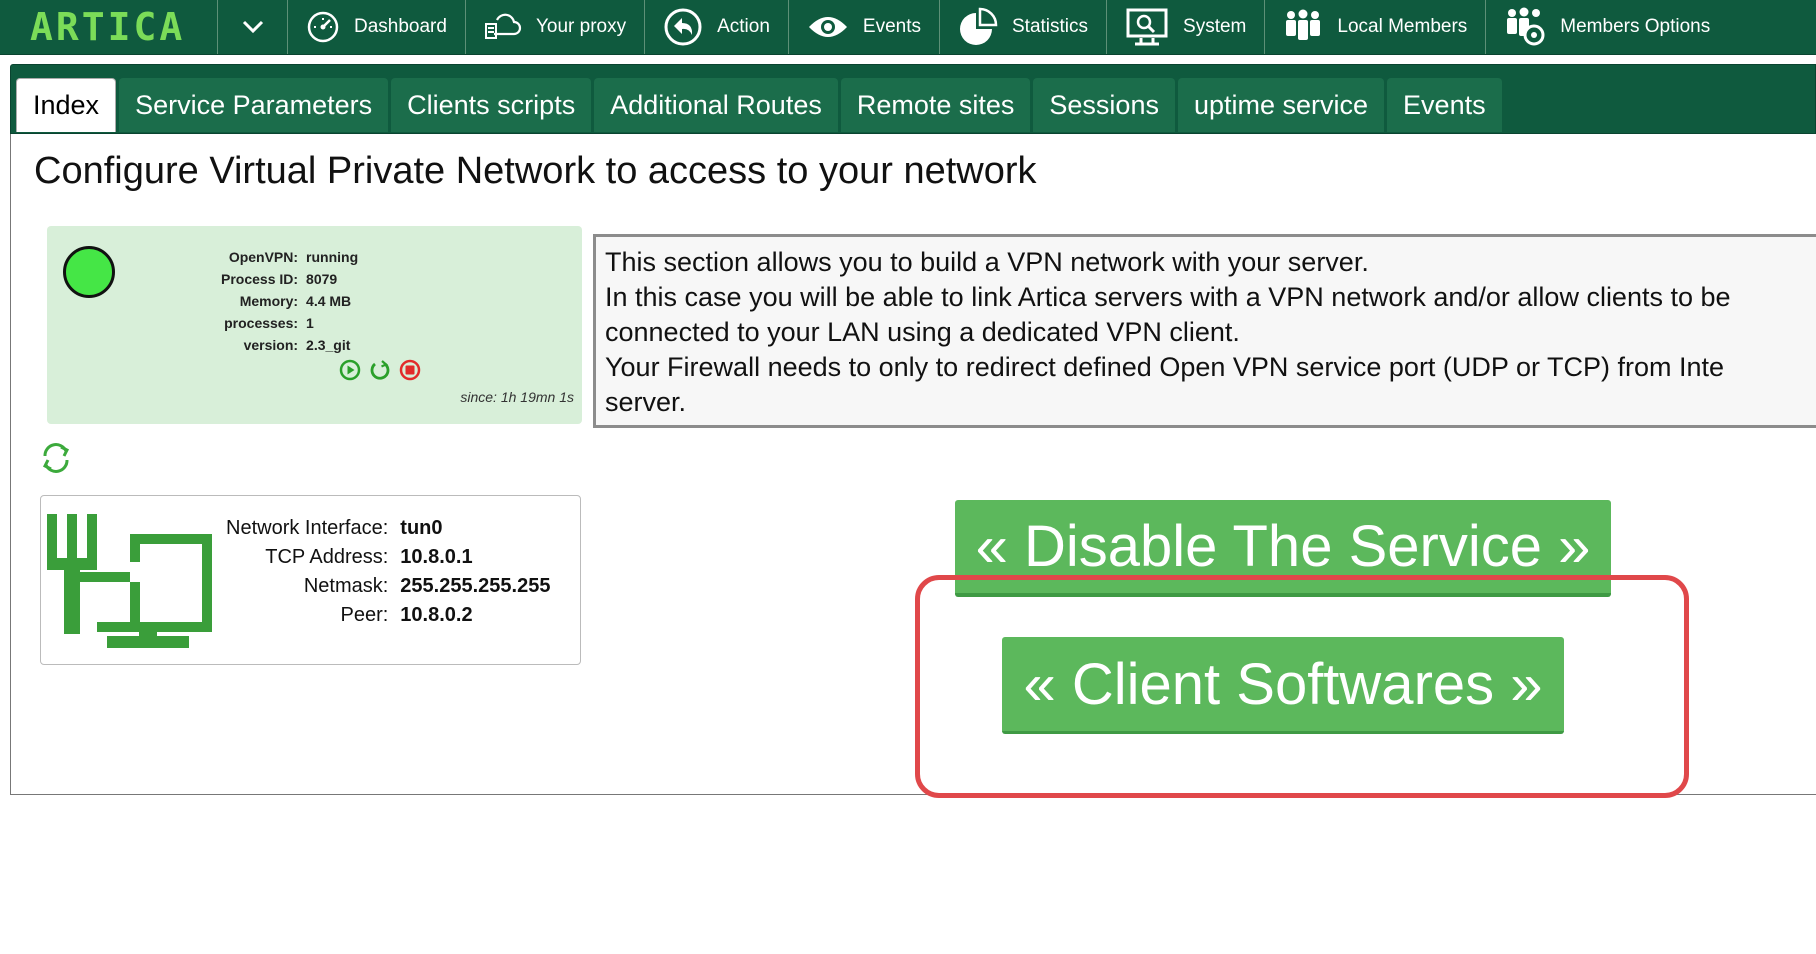 The width and height of the screenshot is (1816, 954). Describe the element at coordinates (828, 27) in the screenshot. I see `eye-icon` at that location.